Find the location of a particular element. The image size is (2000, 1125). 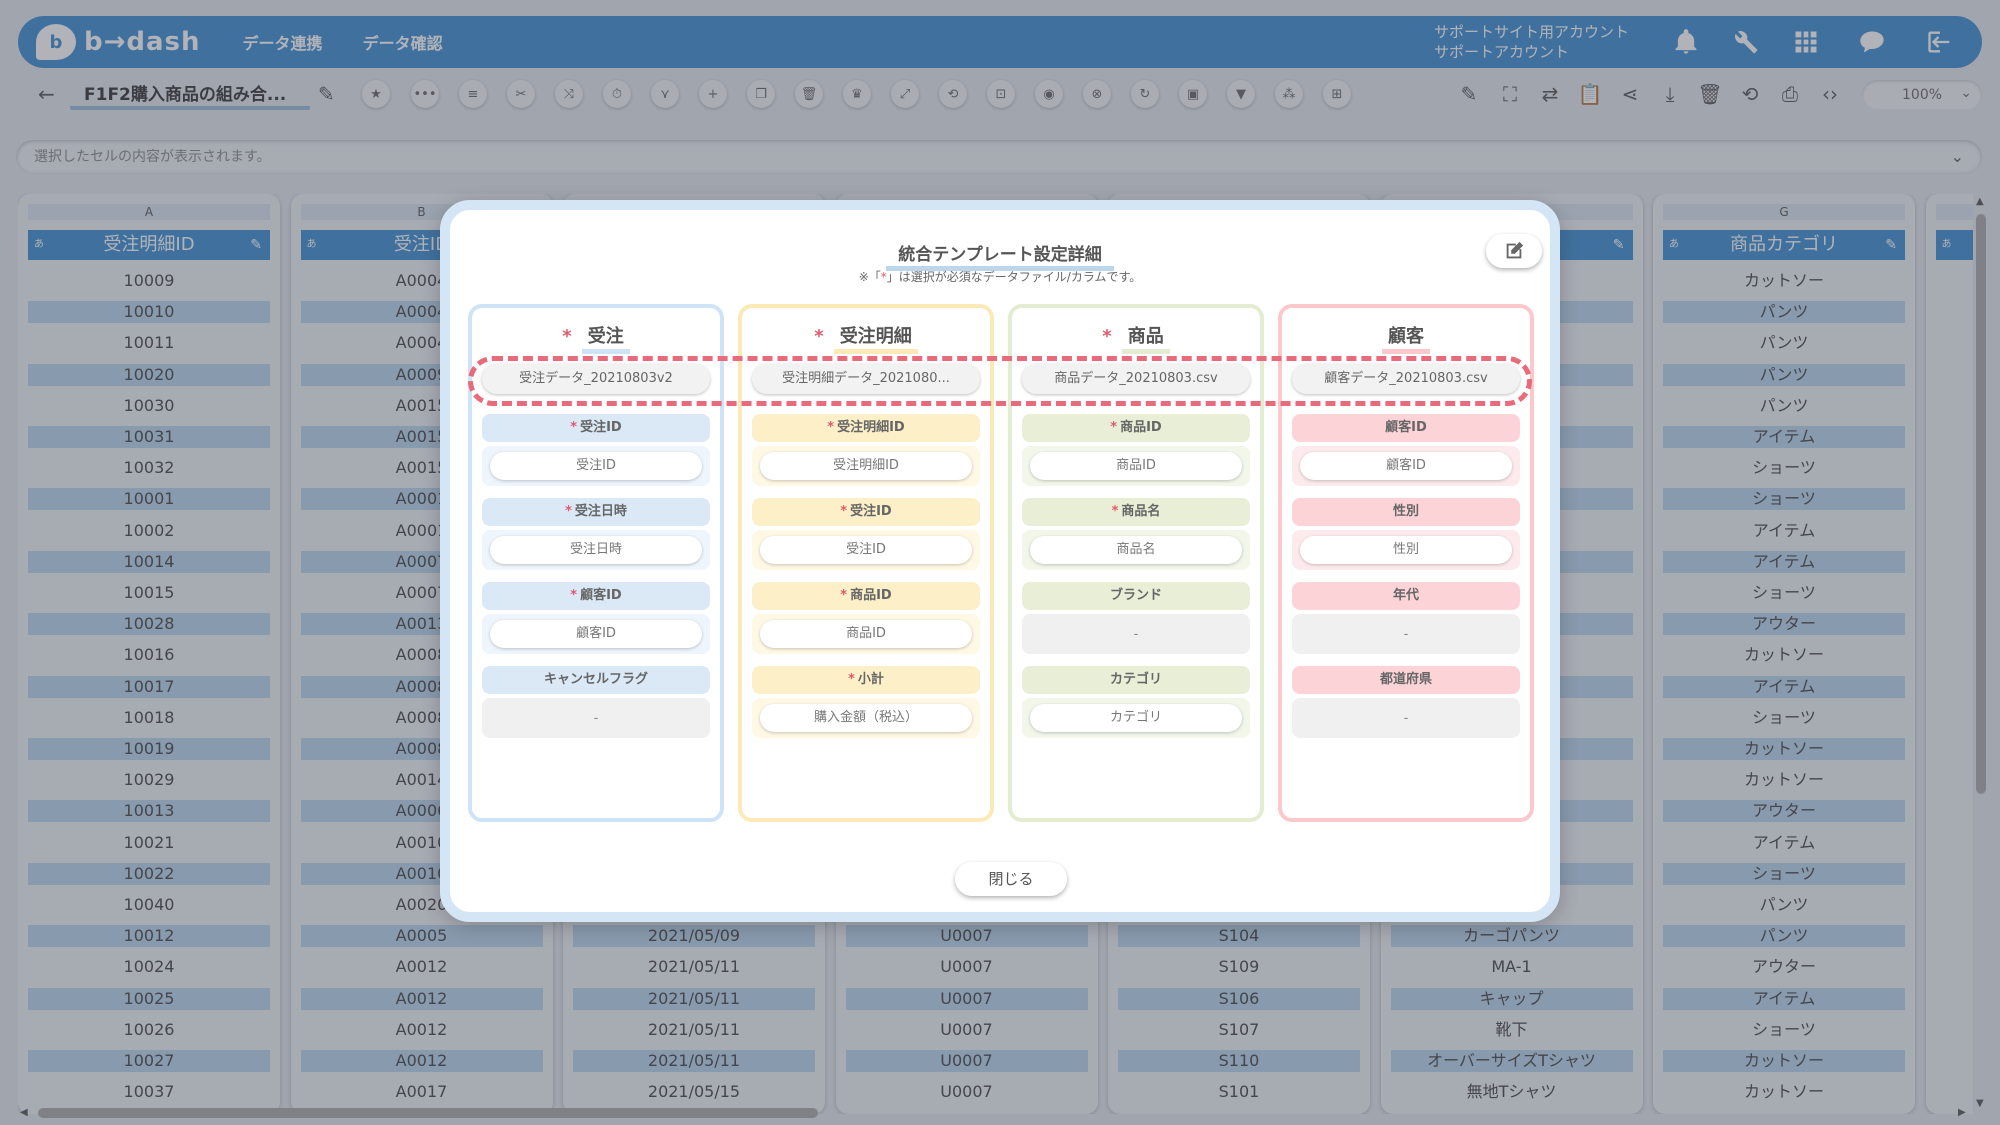

field-label: * 小計 is located at coordinates (866, 680).